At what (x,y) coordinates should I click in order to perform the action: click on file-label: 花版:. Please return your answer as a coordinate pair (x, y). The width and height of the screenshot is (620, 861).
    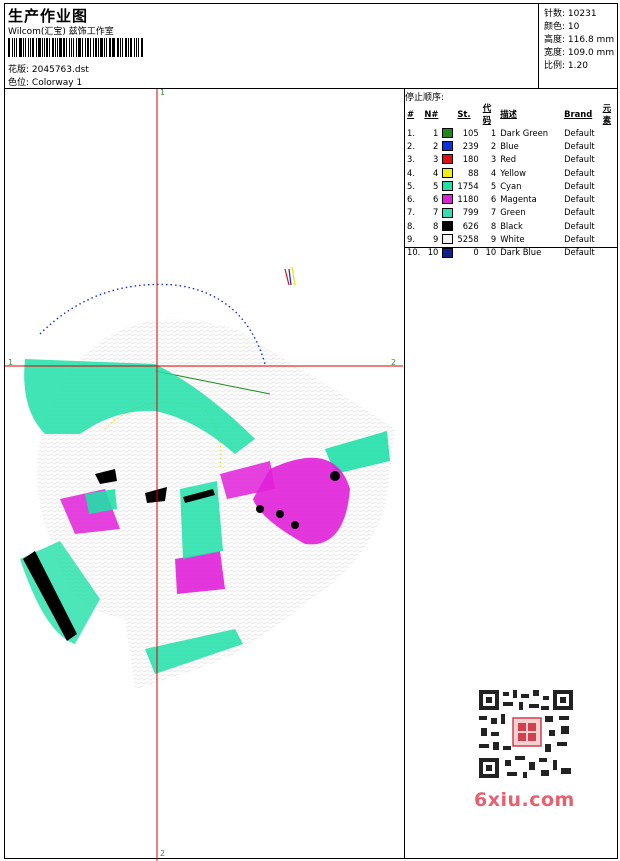
    Looking at the image, I should click on (19, 70).